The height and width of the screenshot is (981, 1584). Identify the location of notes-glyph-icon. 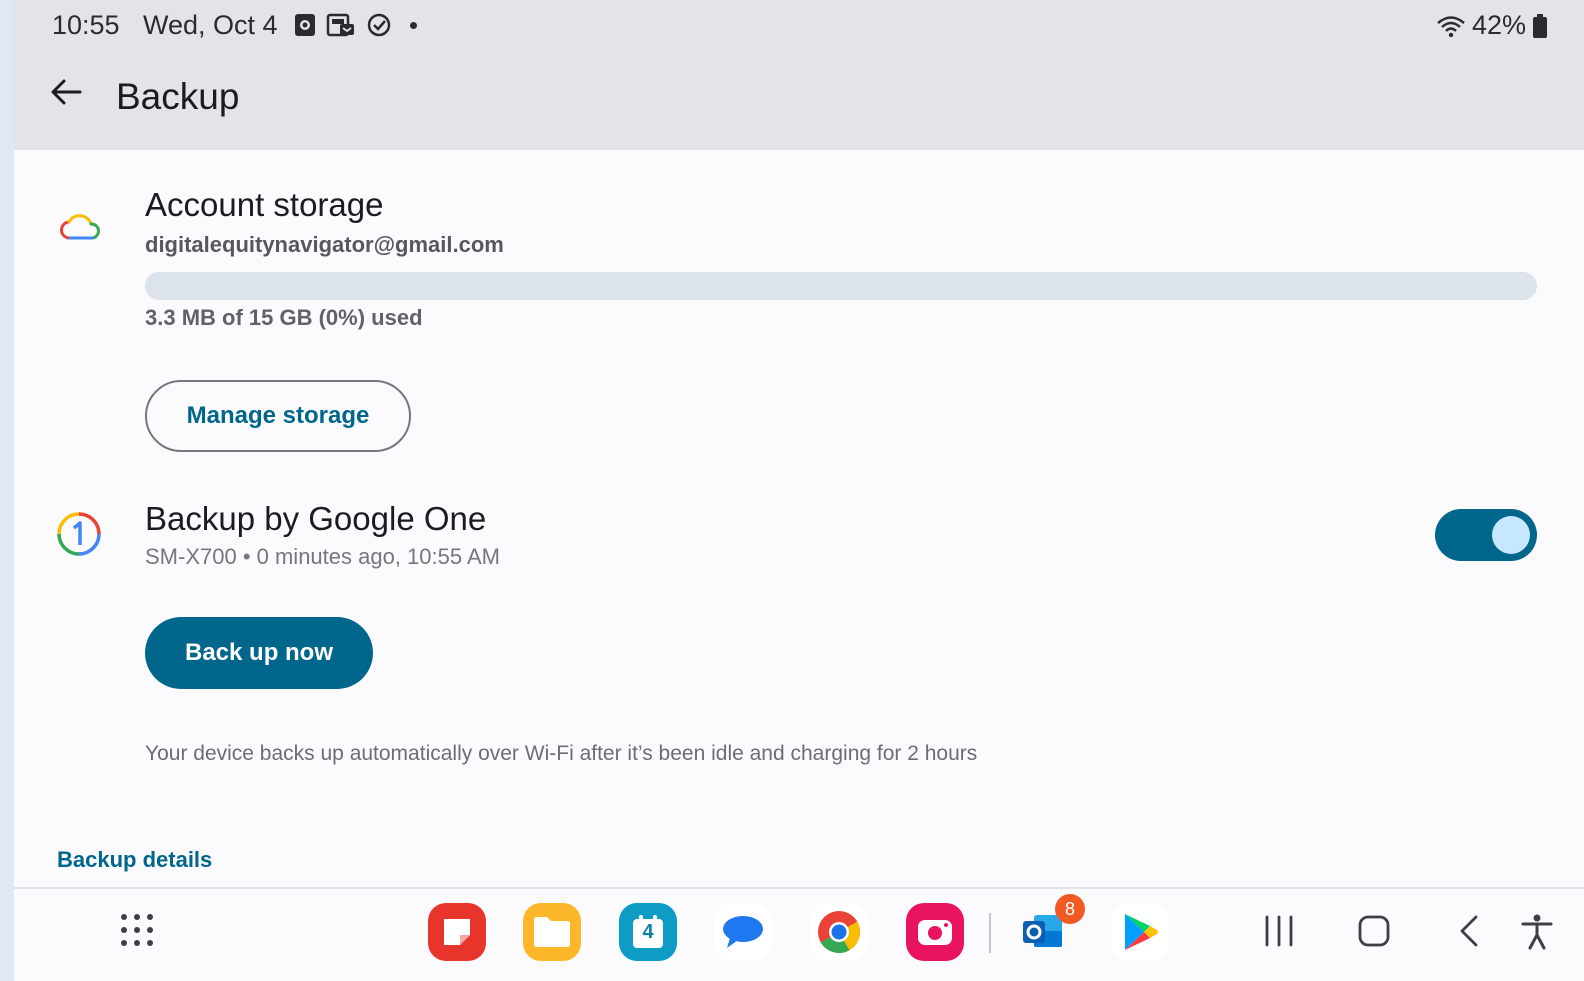
(457, 932).